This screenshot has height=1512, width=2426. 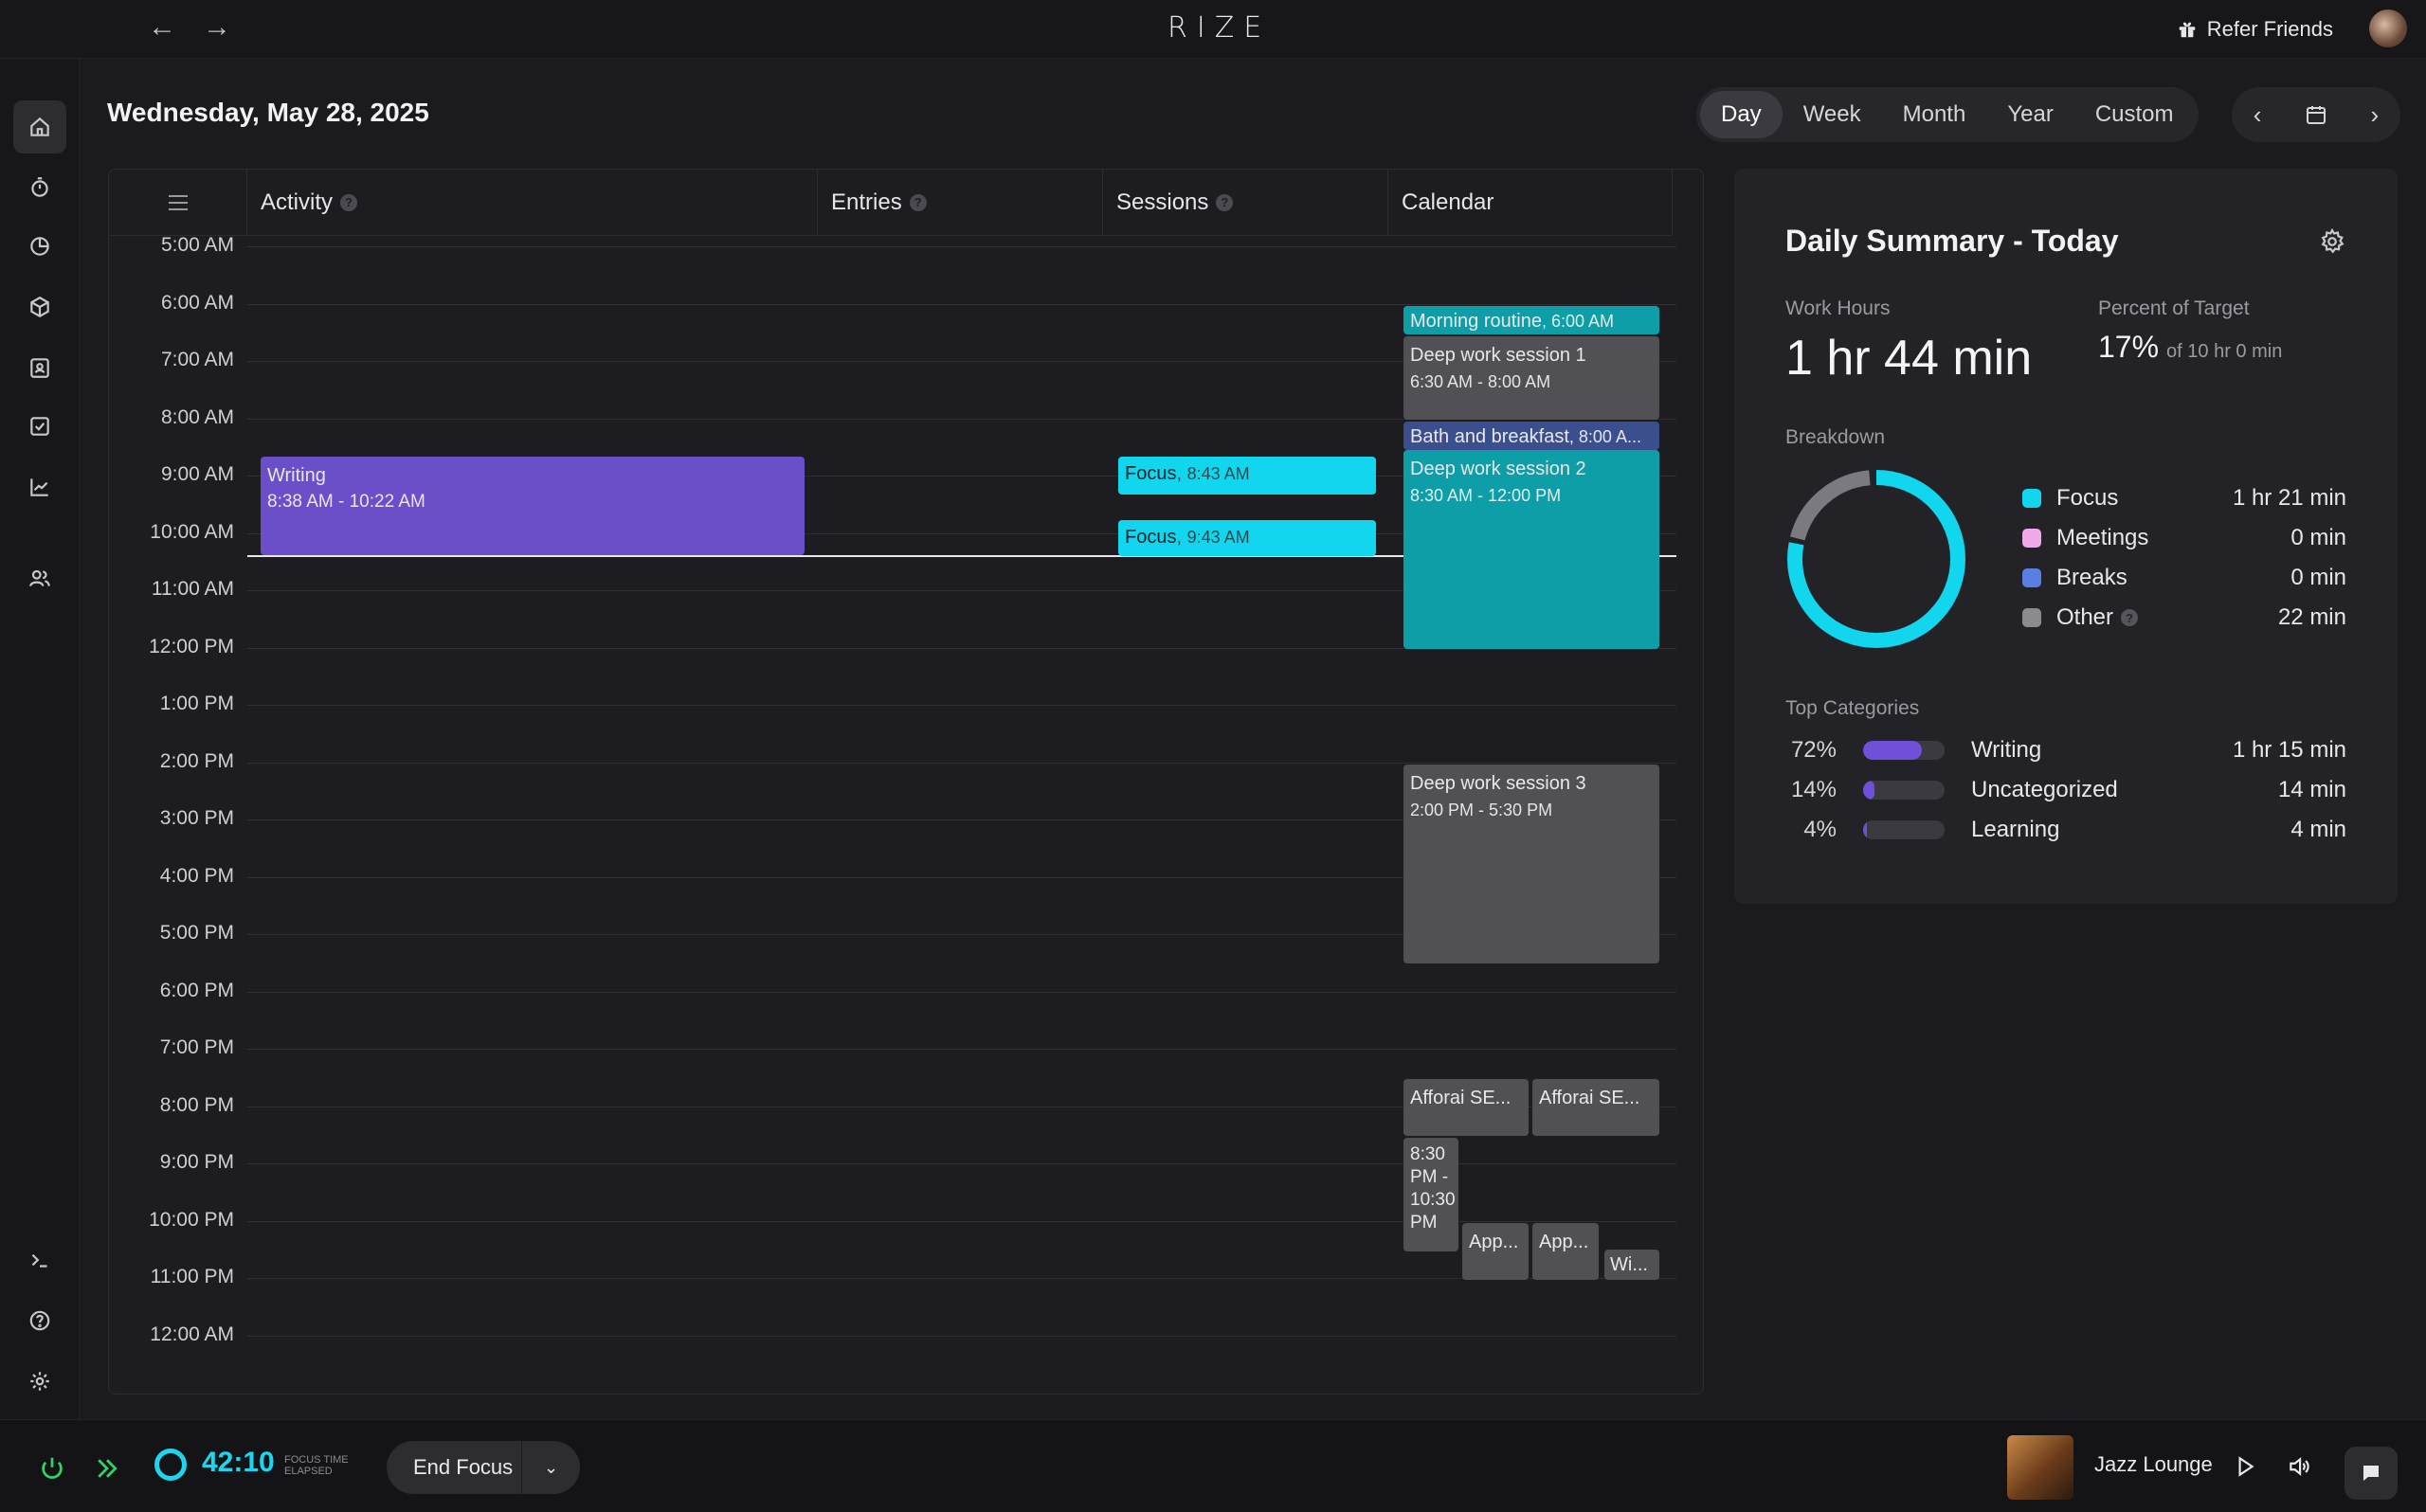 I want to click on sidebar-item-help, so click(x=39, y=1320).